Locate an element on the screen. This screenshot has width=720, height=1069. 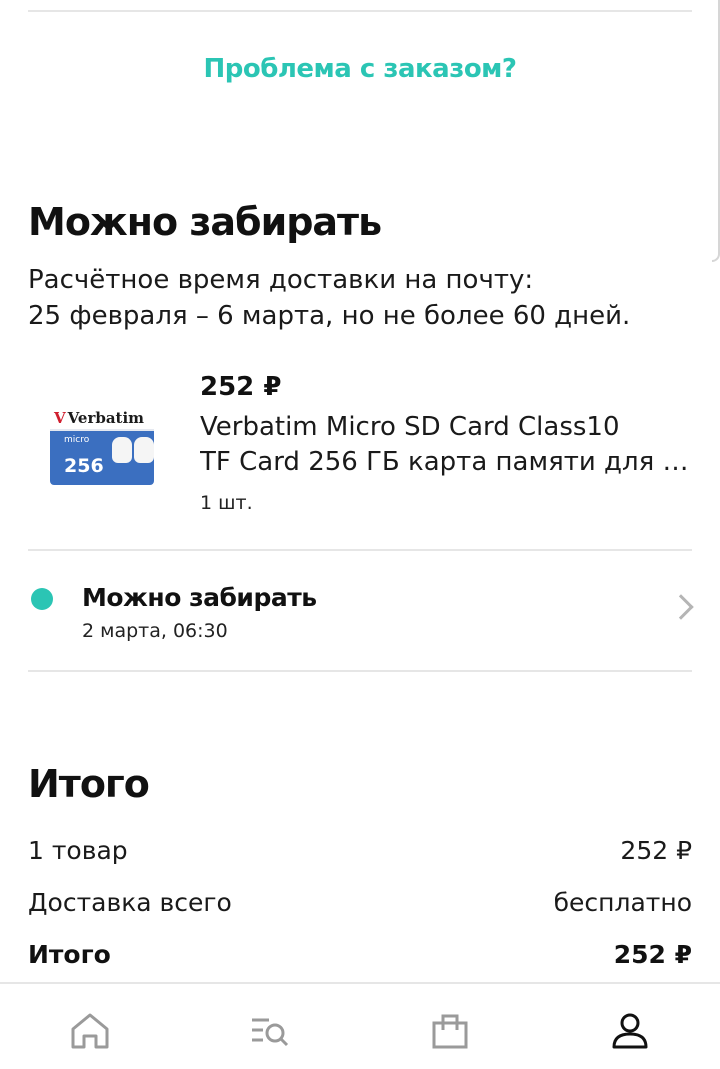
chevron-right-icon is located at coordinates (681, 607).